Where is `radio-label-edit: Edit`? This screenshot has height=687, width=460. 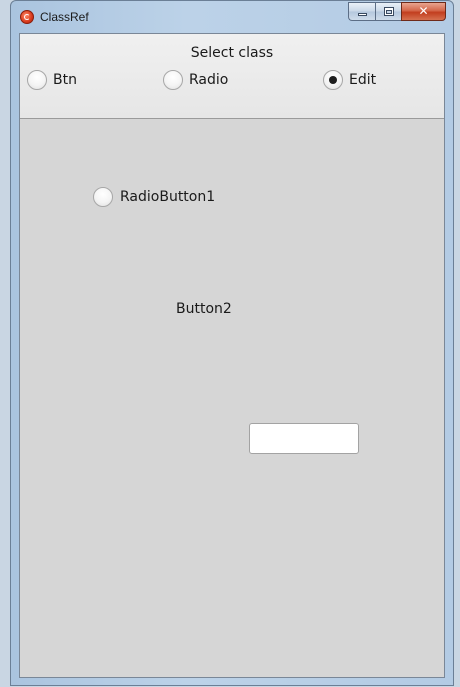
radio-label-edit: Edit is located at coordinates (363, 80).